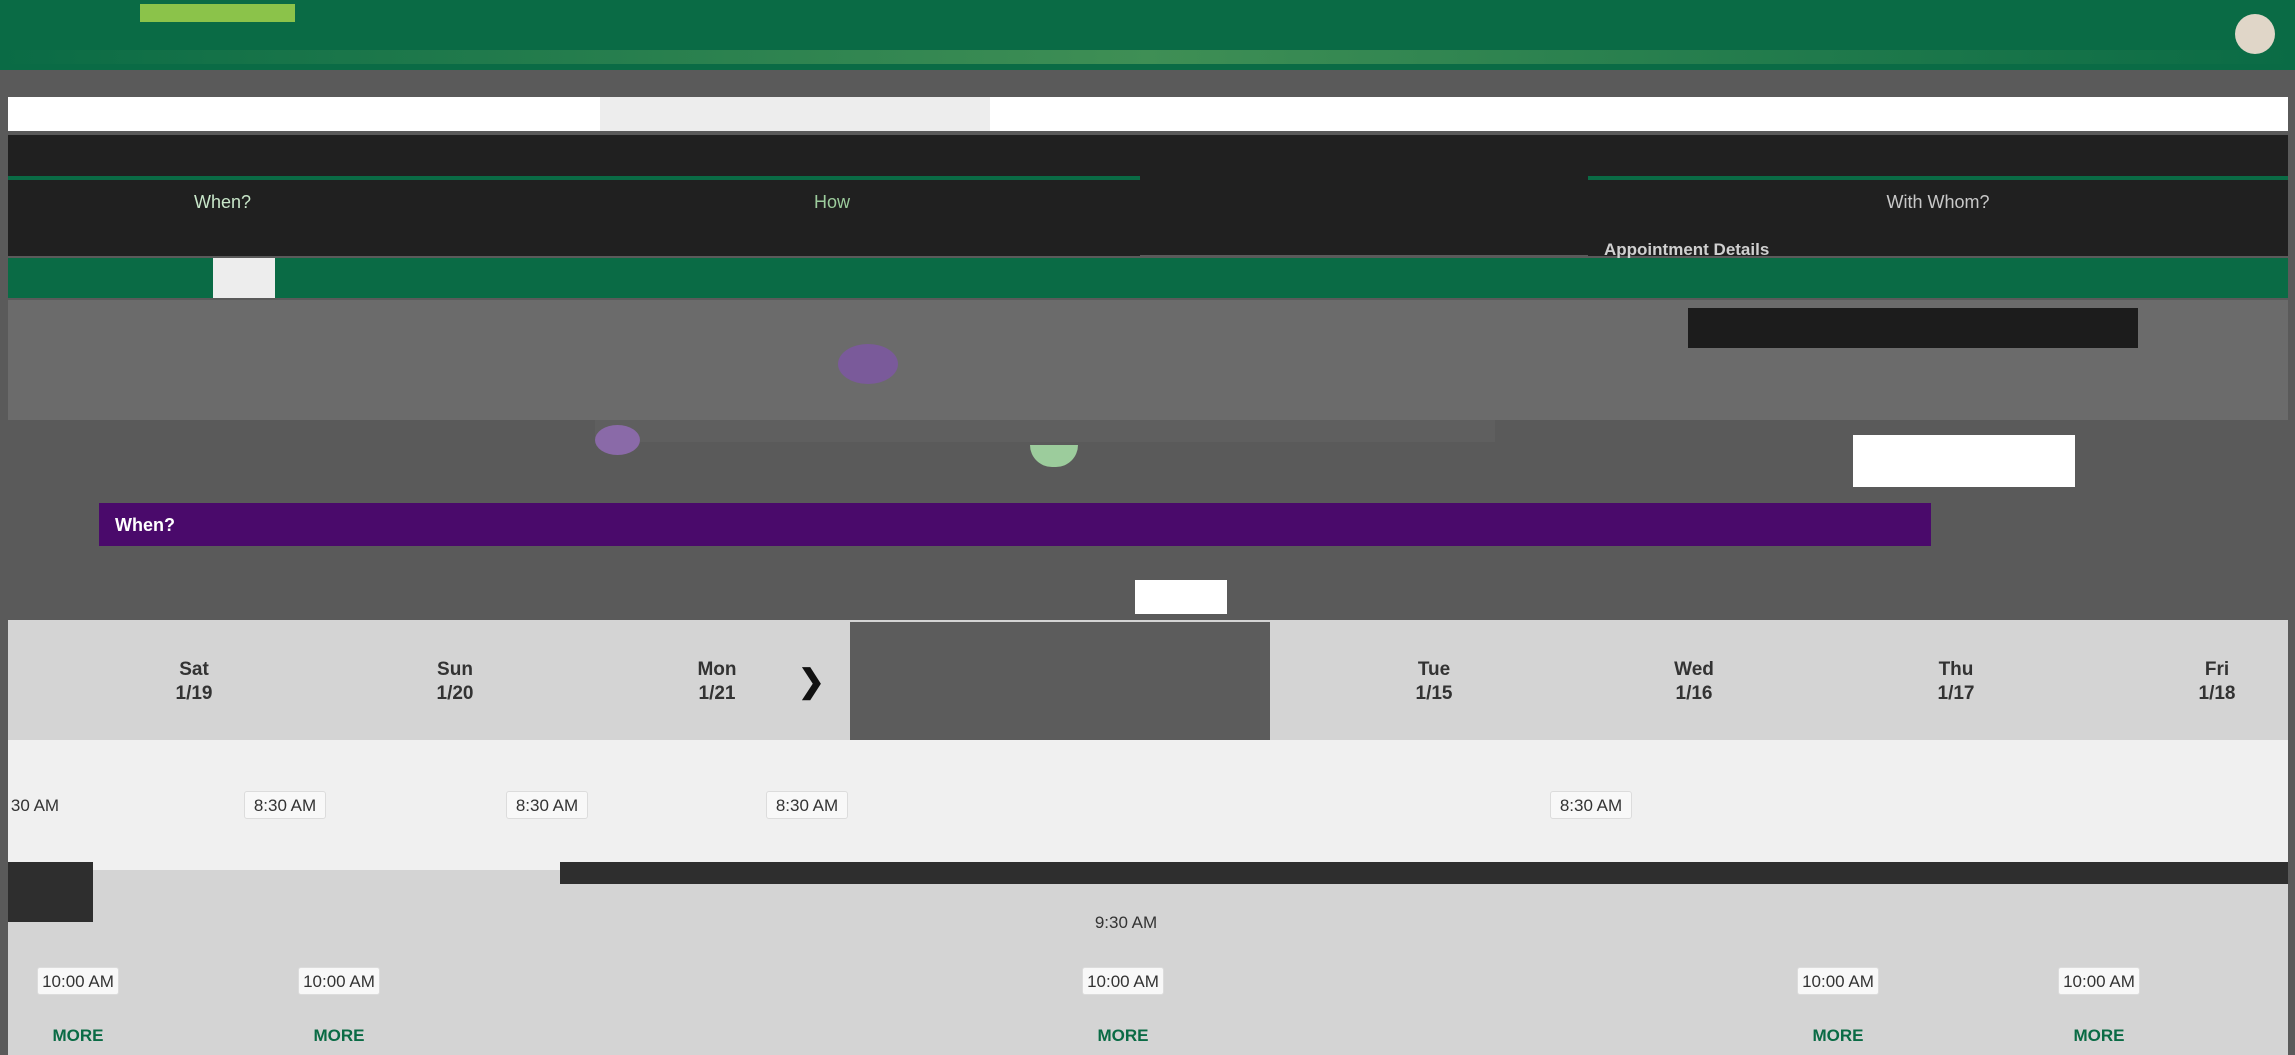  I want to click on calendar-slots-band, so click(1148, 805).